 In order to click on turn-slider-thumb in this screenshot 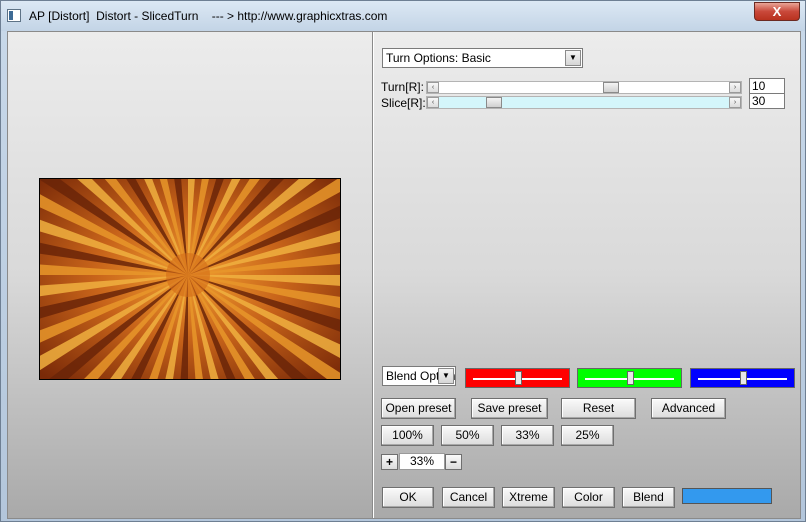, I will do `click(611, 87)`.